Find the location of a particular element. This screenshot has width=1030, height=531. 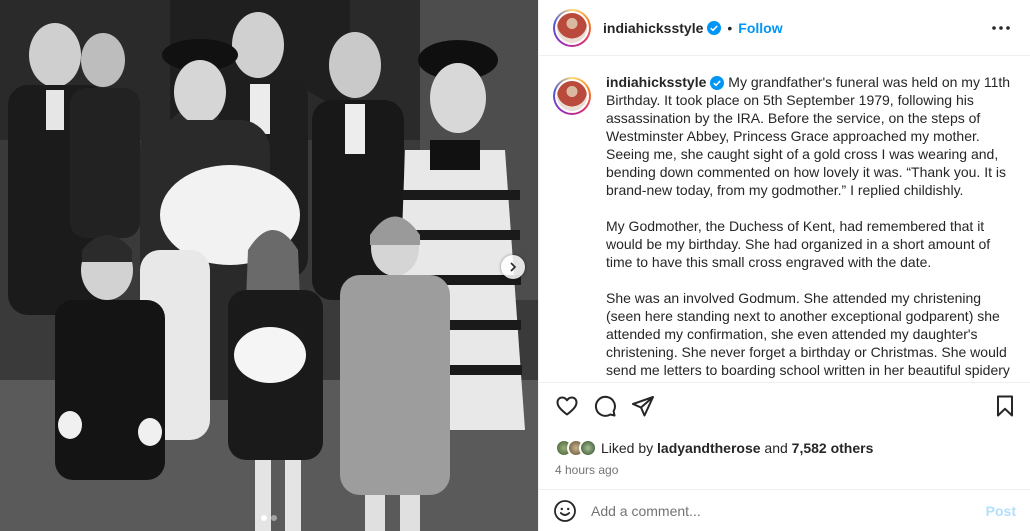

caption-username: indiahicksstyle is located at coordinates (656, 82).